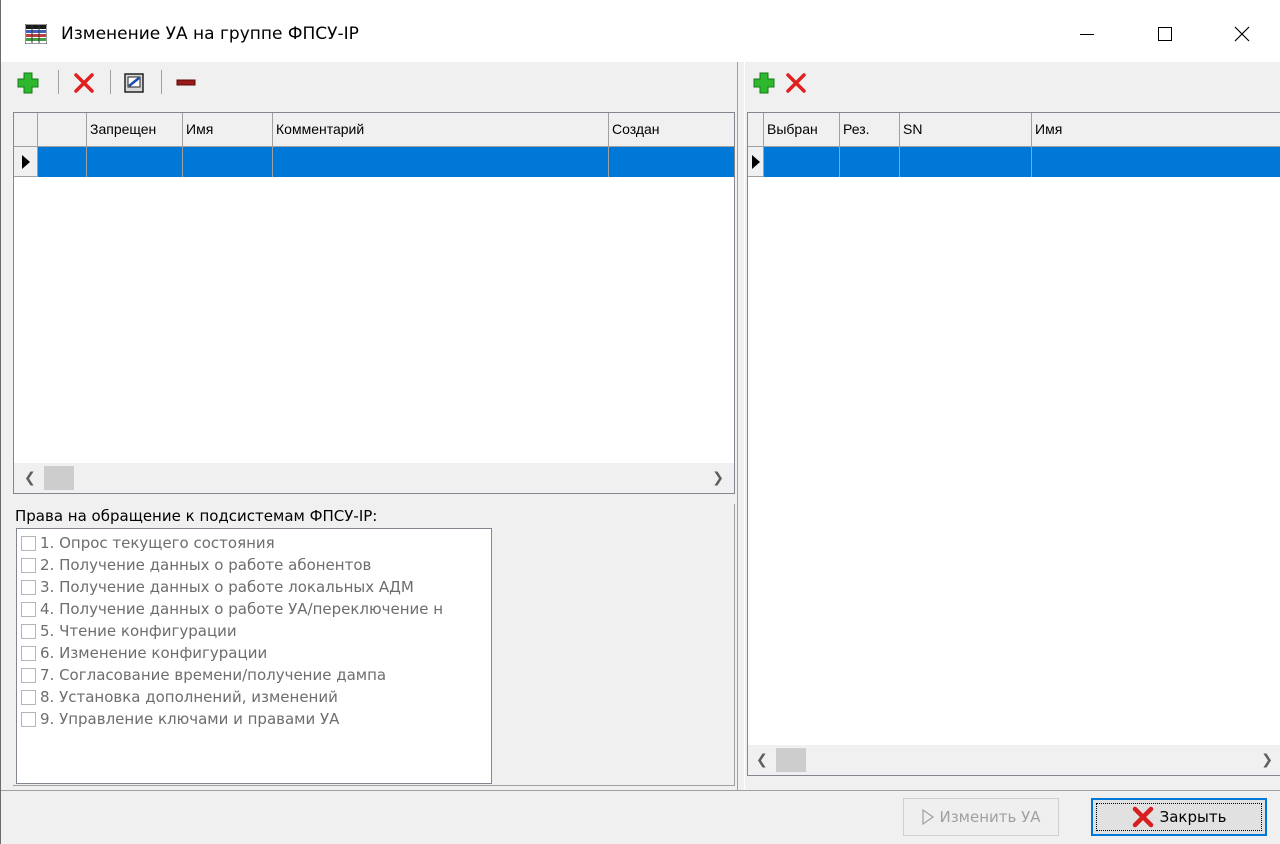  I want to click on maximize-icon, so click(1165, 34).